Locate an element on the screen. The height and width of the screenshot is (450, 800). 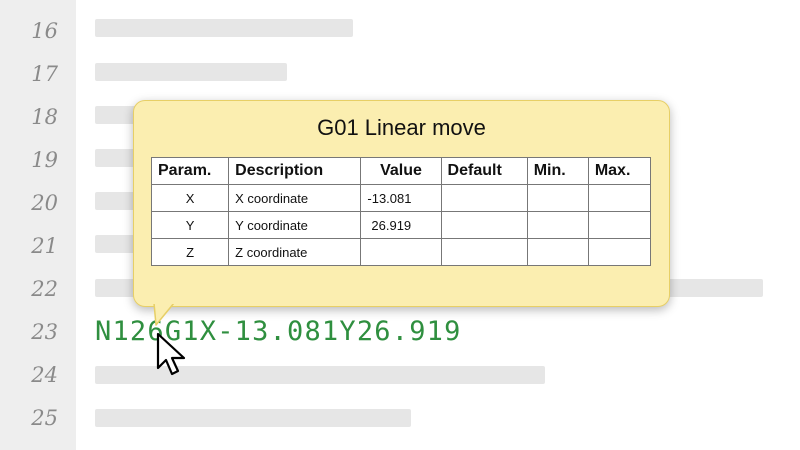
mouse-pointer-icon is located at coordinates (171, 354).